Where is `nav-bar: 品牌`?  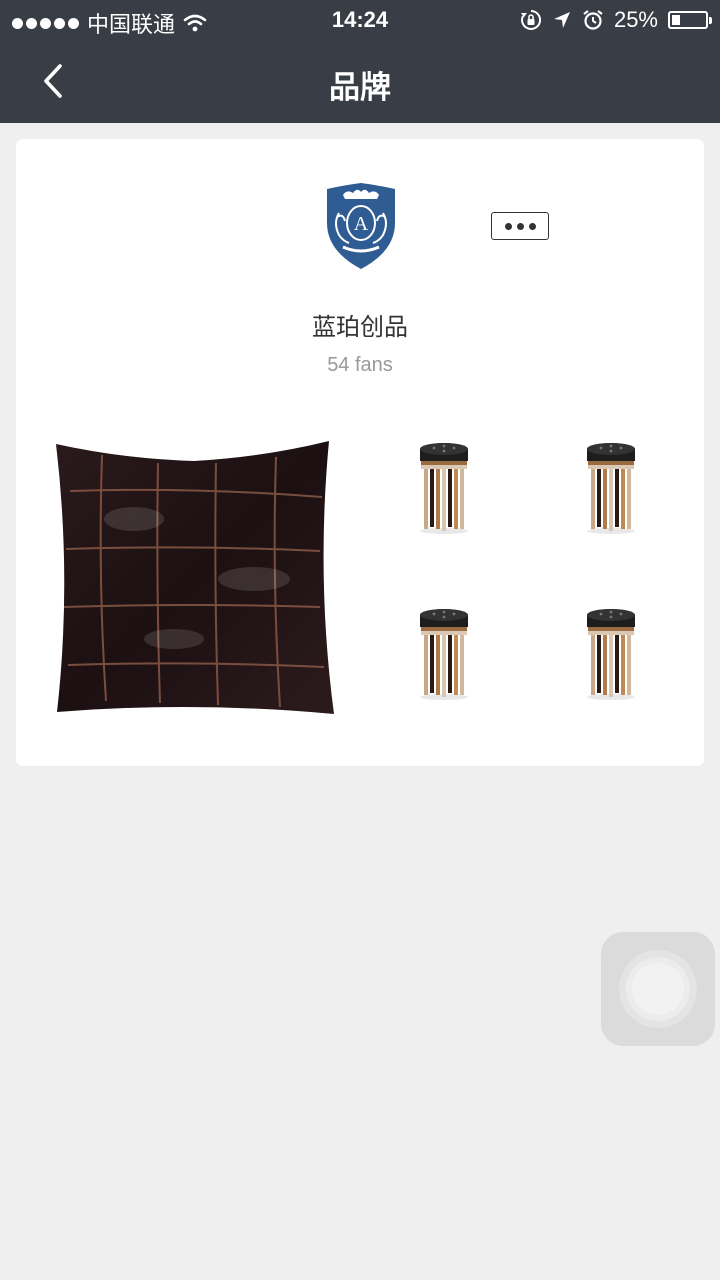 nav-bar: 品牌 is located at coordinates (360, 81).